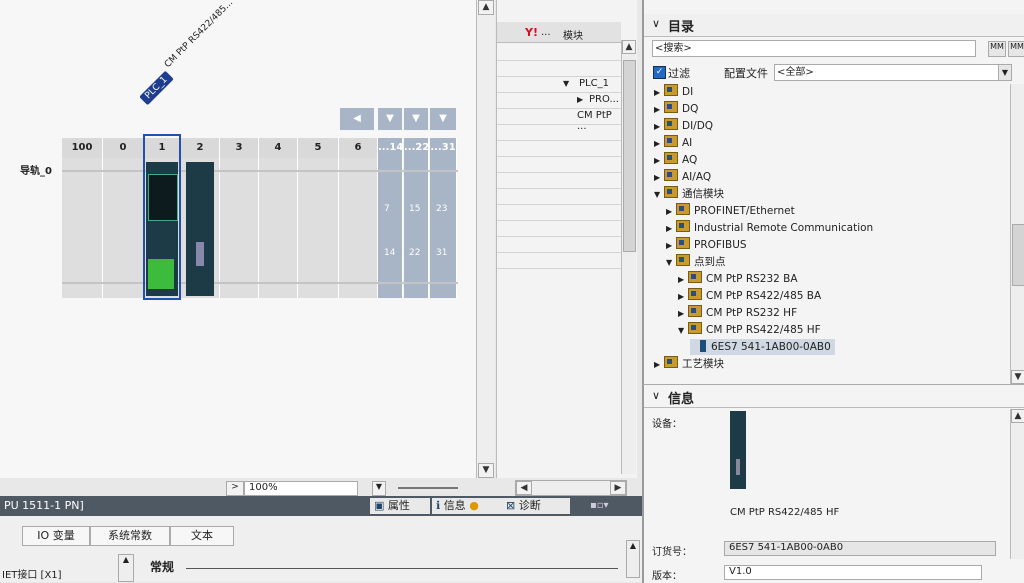  What do you see at coordinates (580, 99) in the screenshot?
I see `expand-arrow: ▶` at bounding box center [580, 99].